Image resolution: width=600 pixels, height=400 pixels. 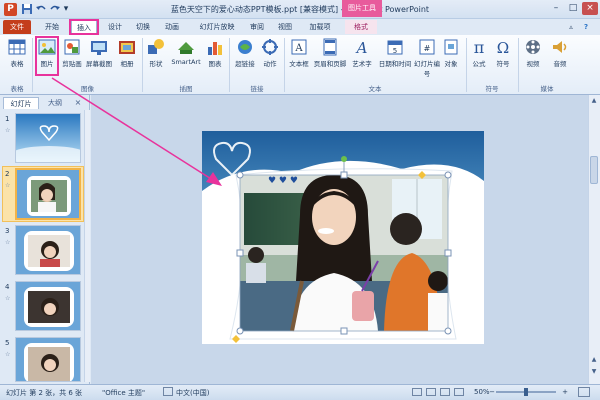 What do you see at coordinates (526, 392) in the screenshot?
I see `zoom-slider-knob` at bounding box center [526, 392].